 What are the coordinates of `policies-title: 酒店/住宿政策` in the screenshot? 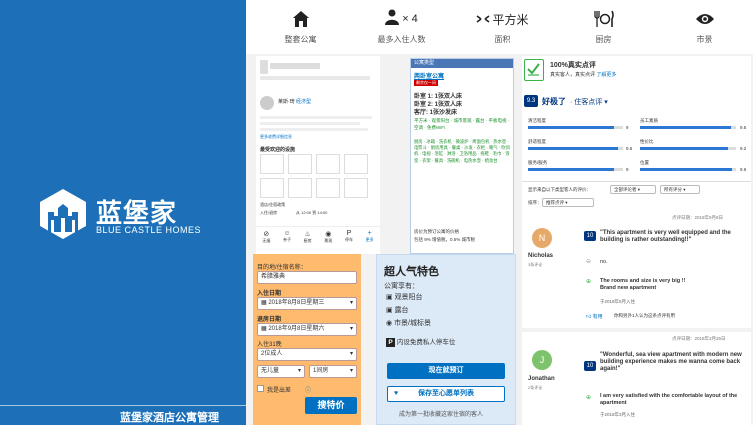 It's located at (273, 204).